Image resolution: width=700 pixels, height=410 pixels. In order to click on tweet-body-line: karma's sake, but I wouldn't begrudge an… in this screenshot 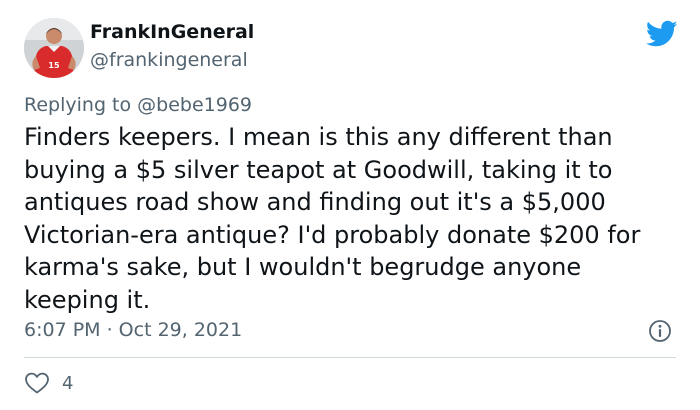, I will do `click(303, 267)`.